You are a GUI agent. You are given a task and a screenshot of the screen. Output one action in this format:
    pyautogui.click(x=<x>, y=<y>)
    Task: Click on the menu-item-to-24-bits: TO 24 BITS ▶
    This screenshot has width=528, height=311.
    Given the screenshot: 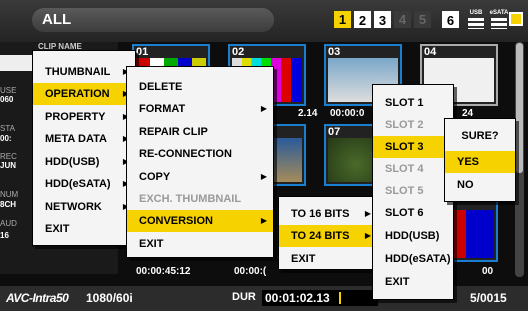 What is the action you would take?
    pyautogui.click(x=328, y=236)
    